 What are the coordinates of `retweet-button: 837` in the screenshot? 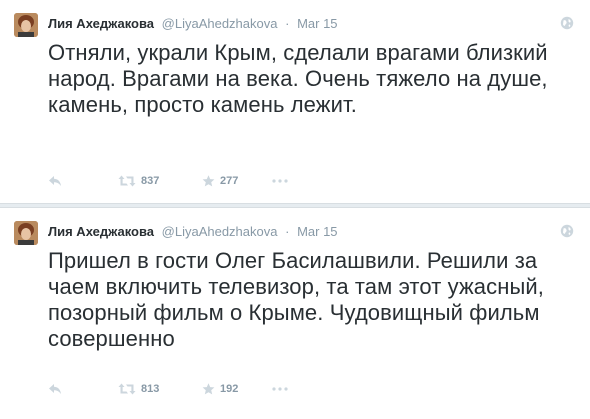 It's located at (160, 181).